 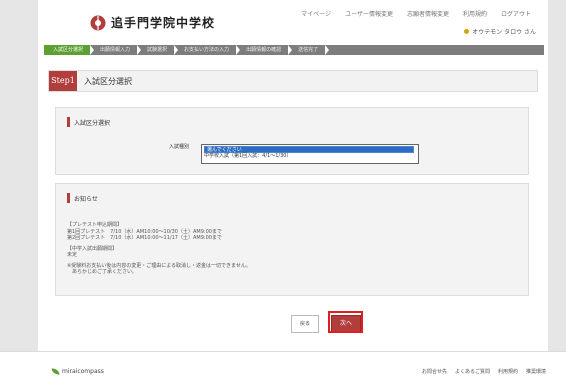 What do you see at coordinates (504, 32) in the screenshot?
I see `user-name: オウテモン タロウ さん` at bounding box center [504, 32].